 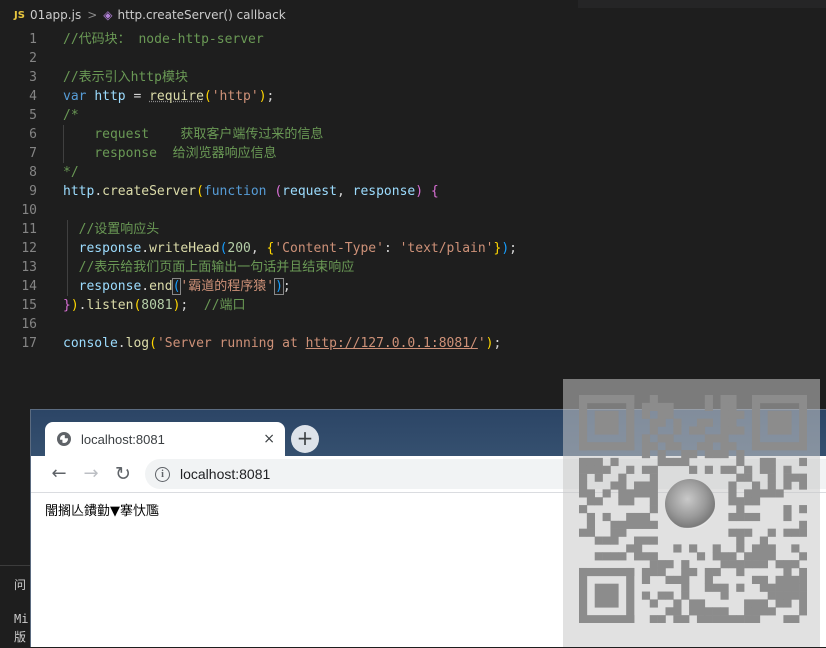 What do you see at coordinates (202, 15) in the screenshot?
I see `breadcrumb-symbol: http.createServer() callback` at bounding box center [202, 15].